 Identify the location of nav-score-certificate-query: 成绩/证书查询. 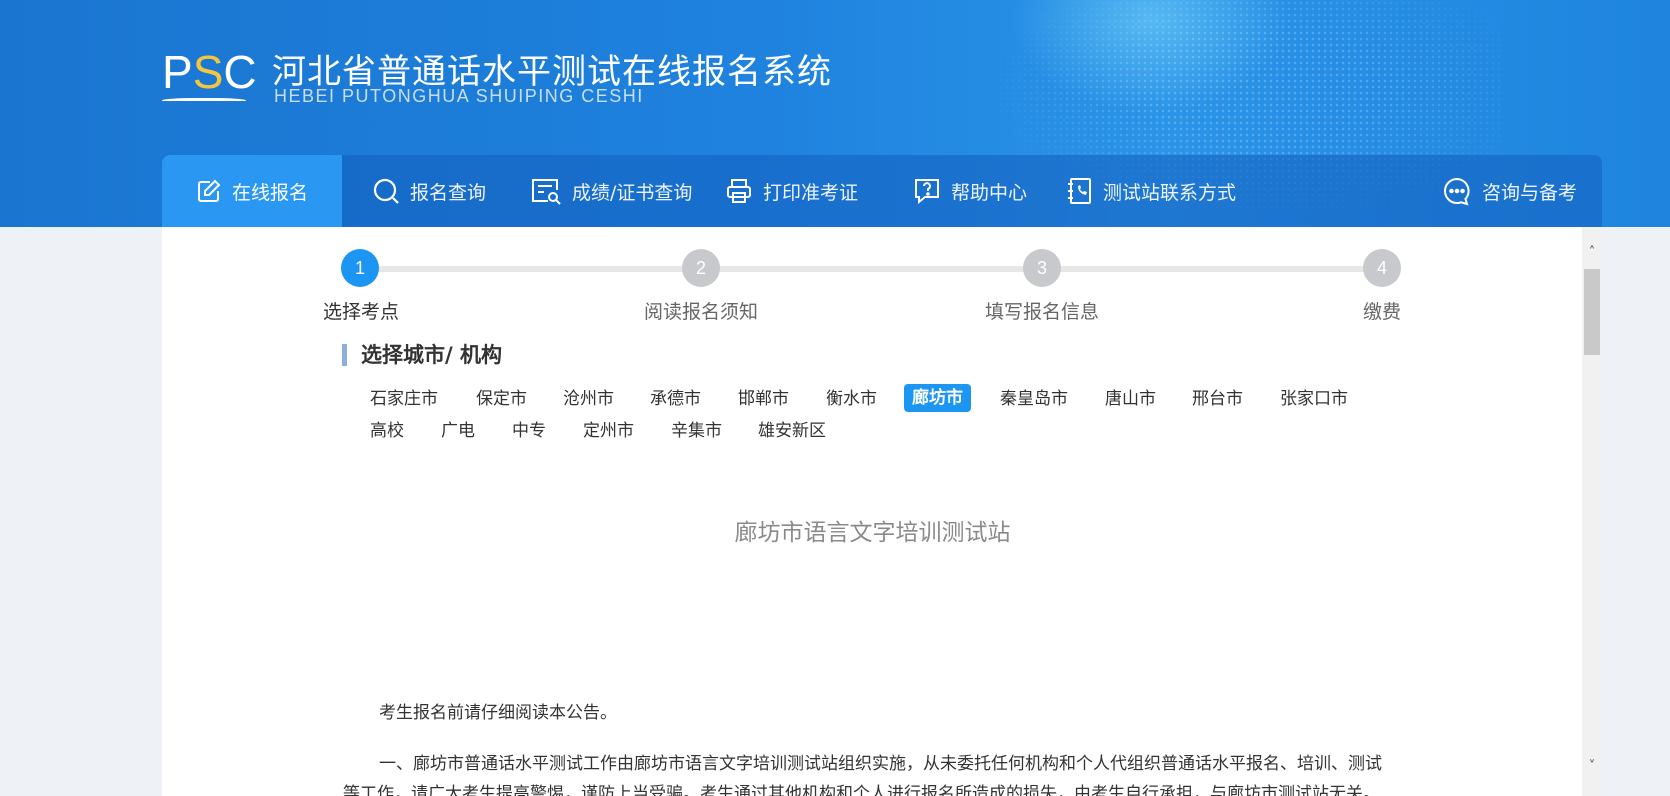
(611, 191).